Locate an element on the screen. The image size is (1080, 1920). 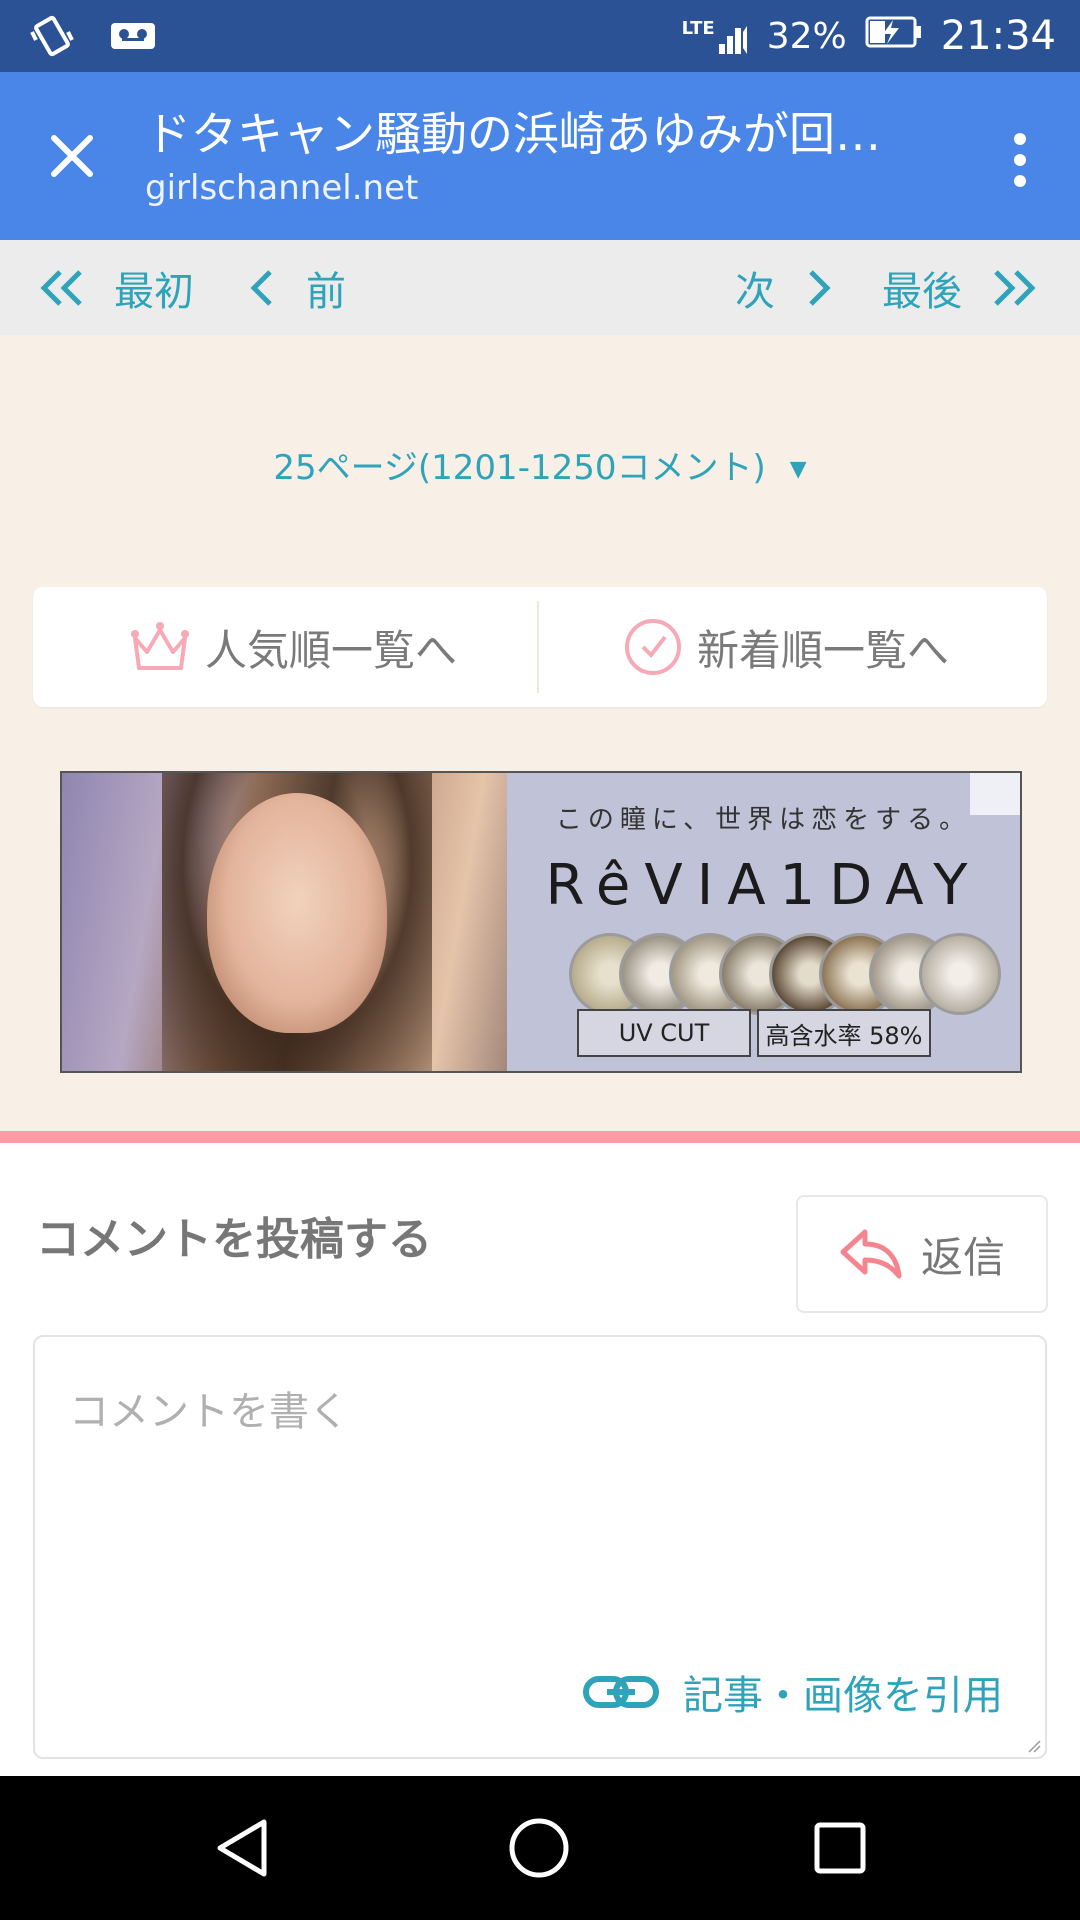
battery-charging-icon is located at coordinates (894, 36).